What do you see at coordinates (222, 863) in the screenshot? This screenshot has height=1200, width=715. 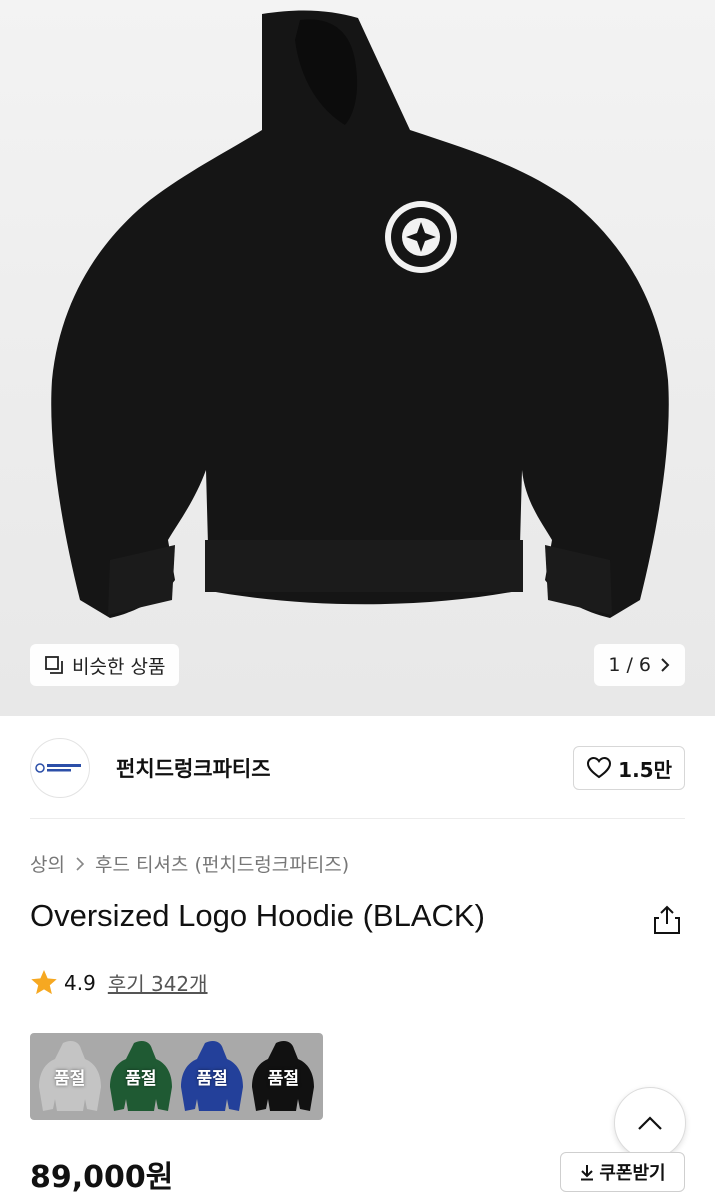 I see `breadcrumb-subcategory: 후드 티셔츠 (펀치드렁크파티즈)` at bounding box center [222, 863].